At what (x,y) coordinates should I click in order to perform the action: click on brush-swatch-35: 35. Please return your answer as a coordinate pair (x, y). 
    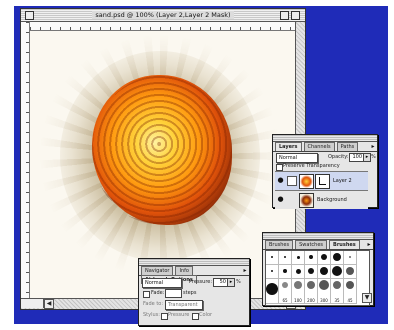
    Looking at the image, I should click on (337, 291).